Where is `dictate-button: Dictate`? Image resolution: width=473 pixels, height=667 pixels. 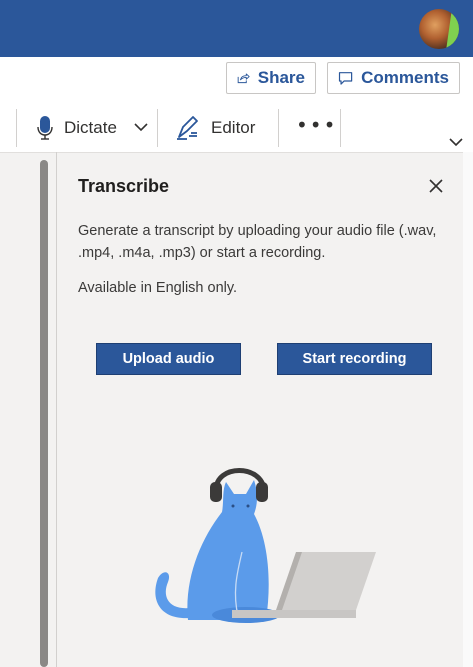 dictate-button: Dictate is located at coordinates (76, 128).